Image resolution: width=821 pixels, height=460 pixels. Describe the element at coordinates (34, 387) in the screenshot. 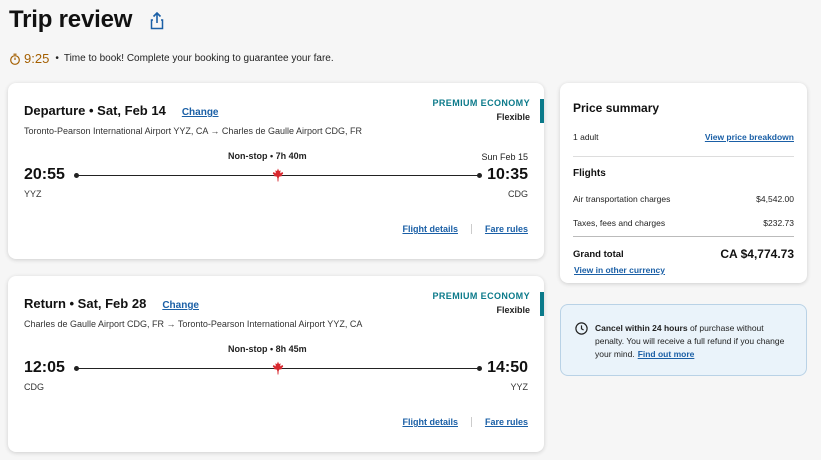

I see `return-dep-code: CDG` at that location.